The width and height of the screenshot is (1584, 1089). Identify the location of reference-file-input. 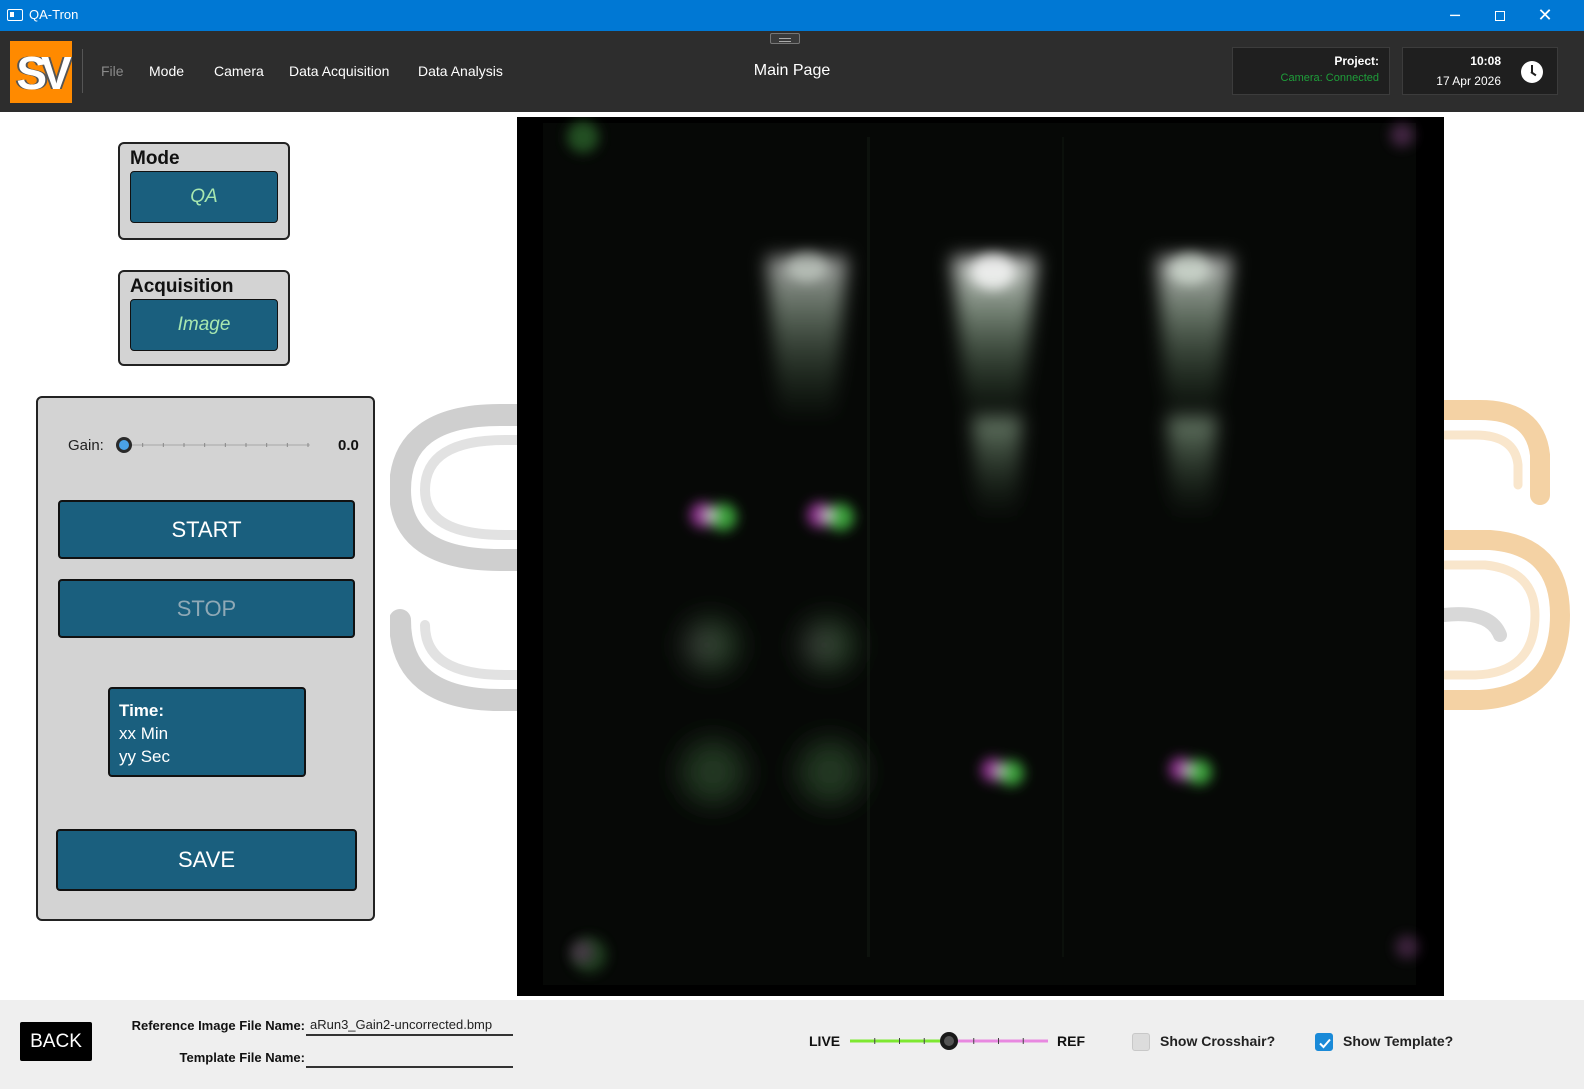
(409, 1025).